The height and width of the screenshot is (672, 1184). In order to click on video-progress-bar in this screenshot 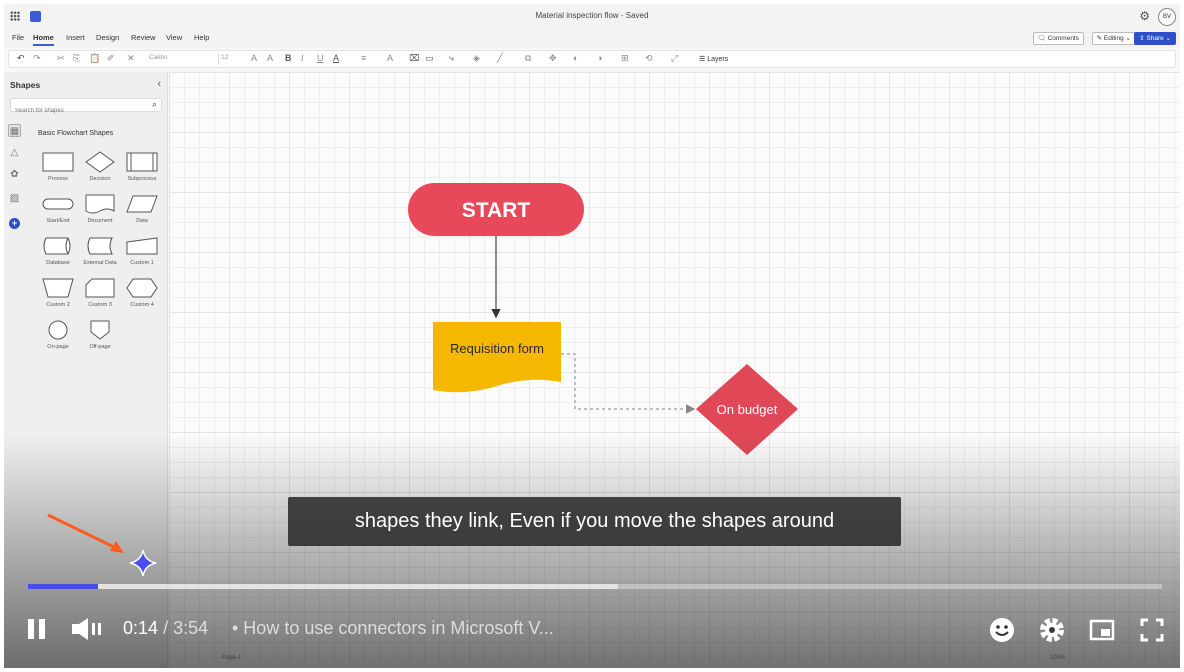, I will do `click(595, 586)`.